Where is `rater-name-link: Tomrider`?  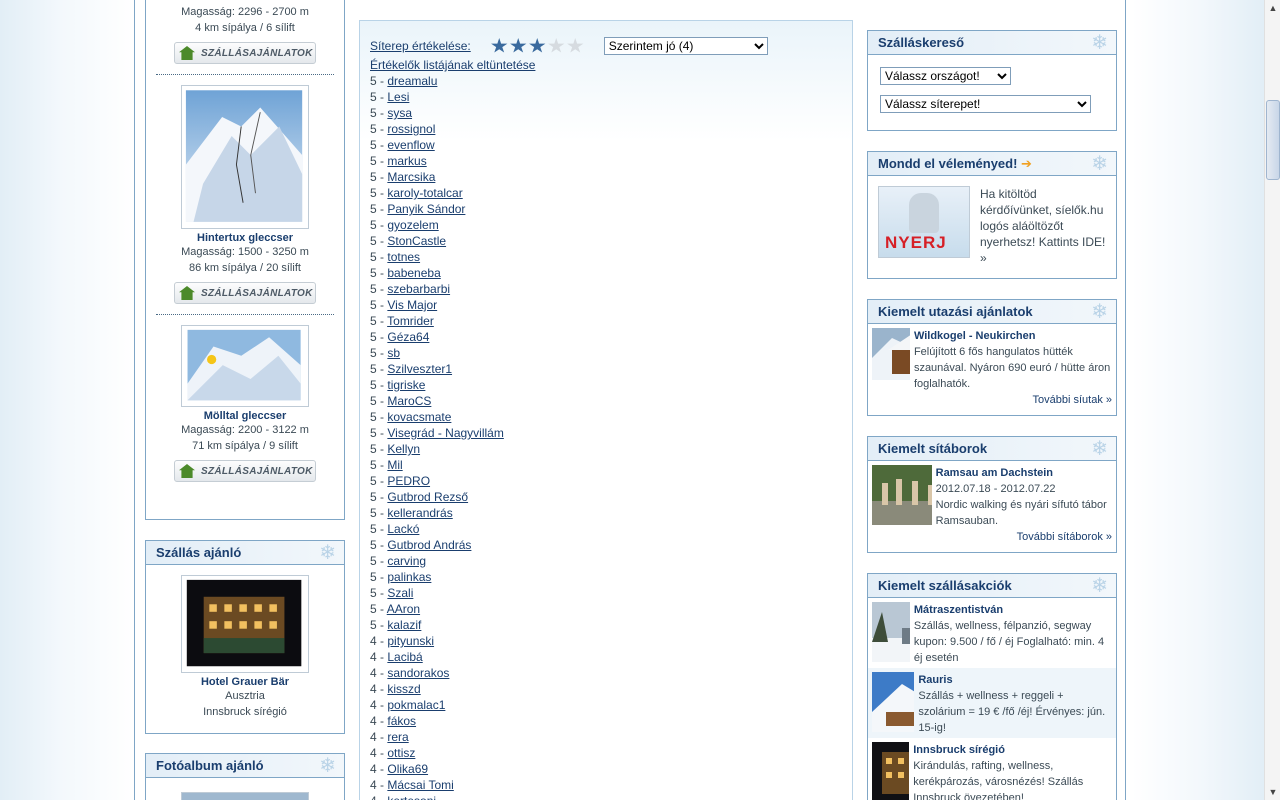 rater-name-link: Tomrider is located at coordinates (410, 321).